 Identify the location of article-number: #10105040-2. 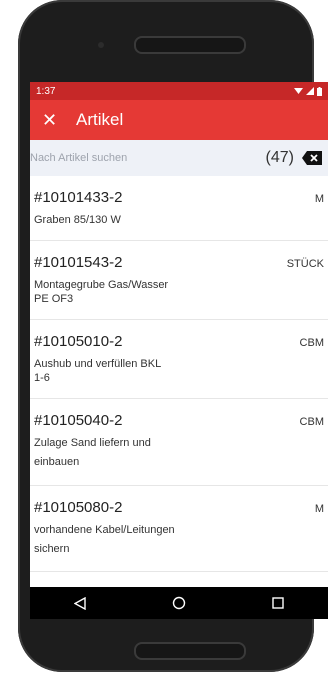
(78, 420).